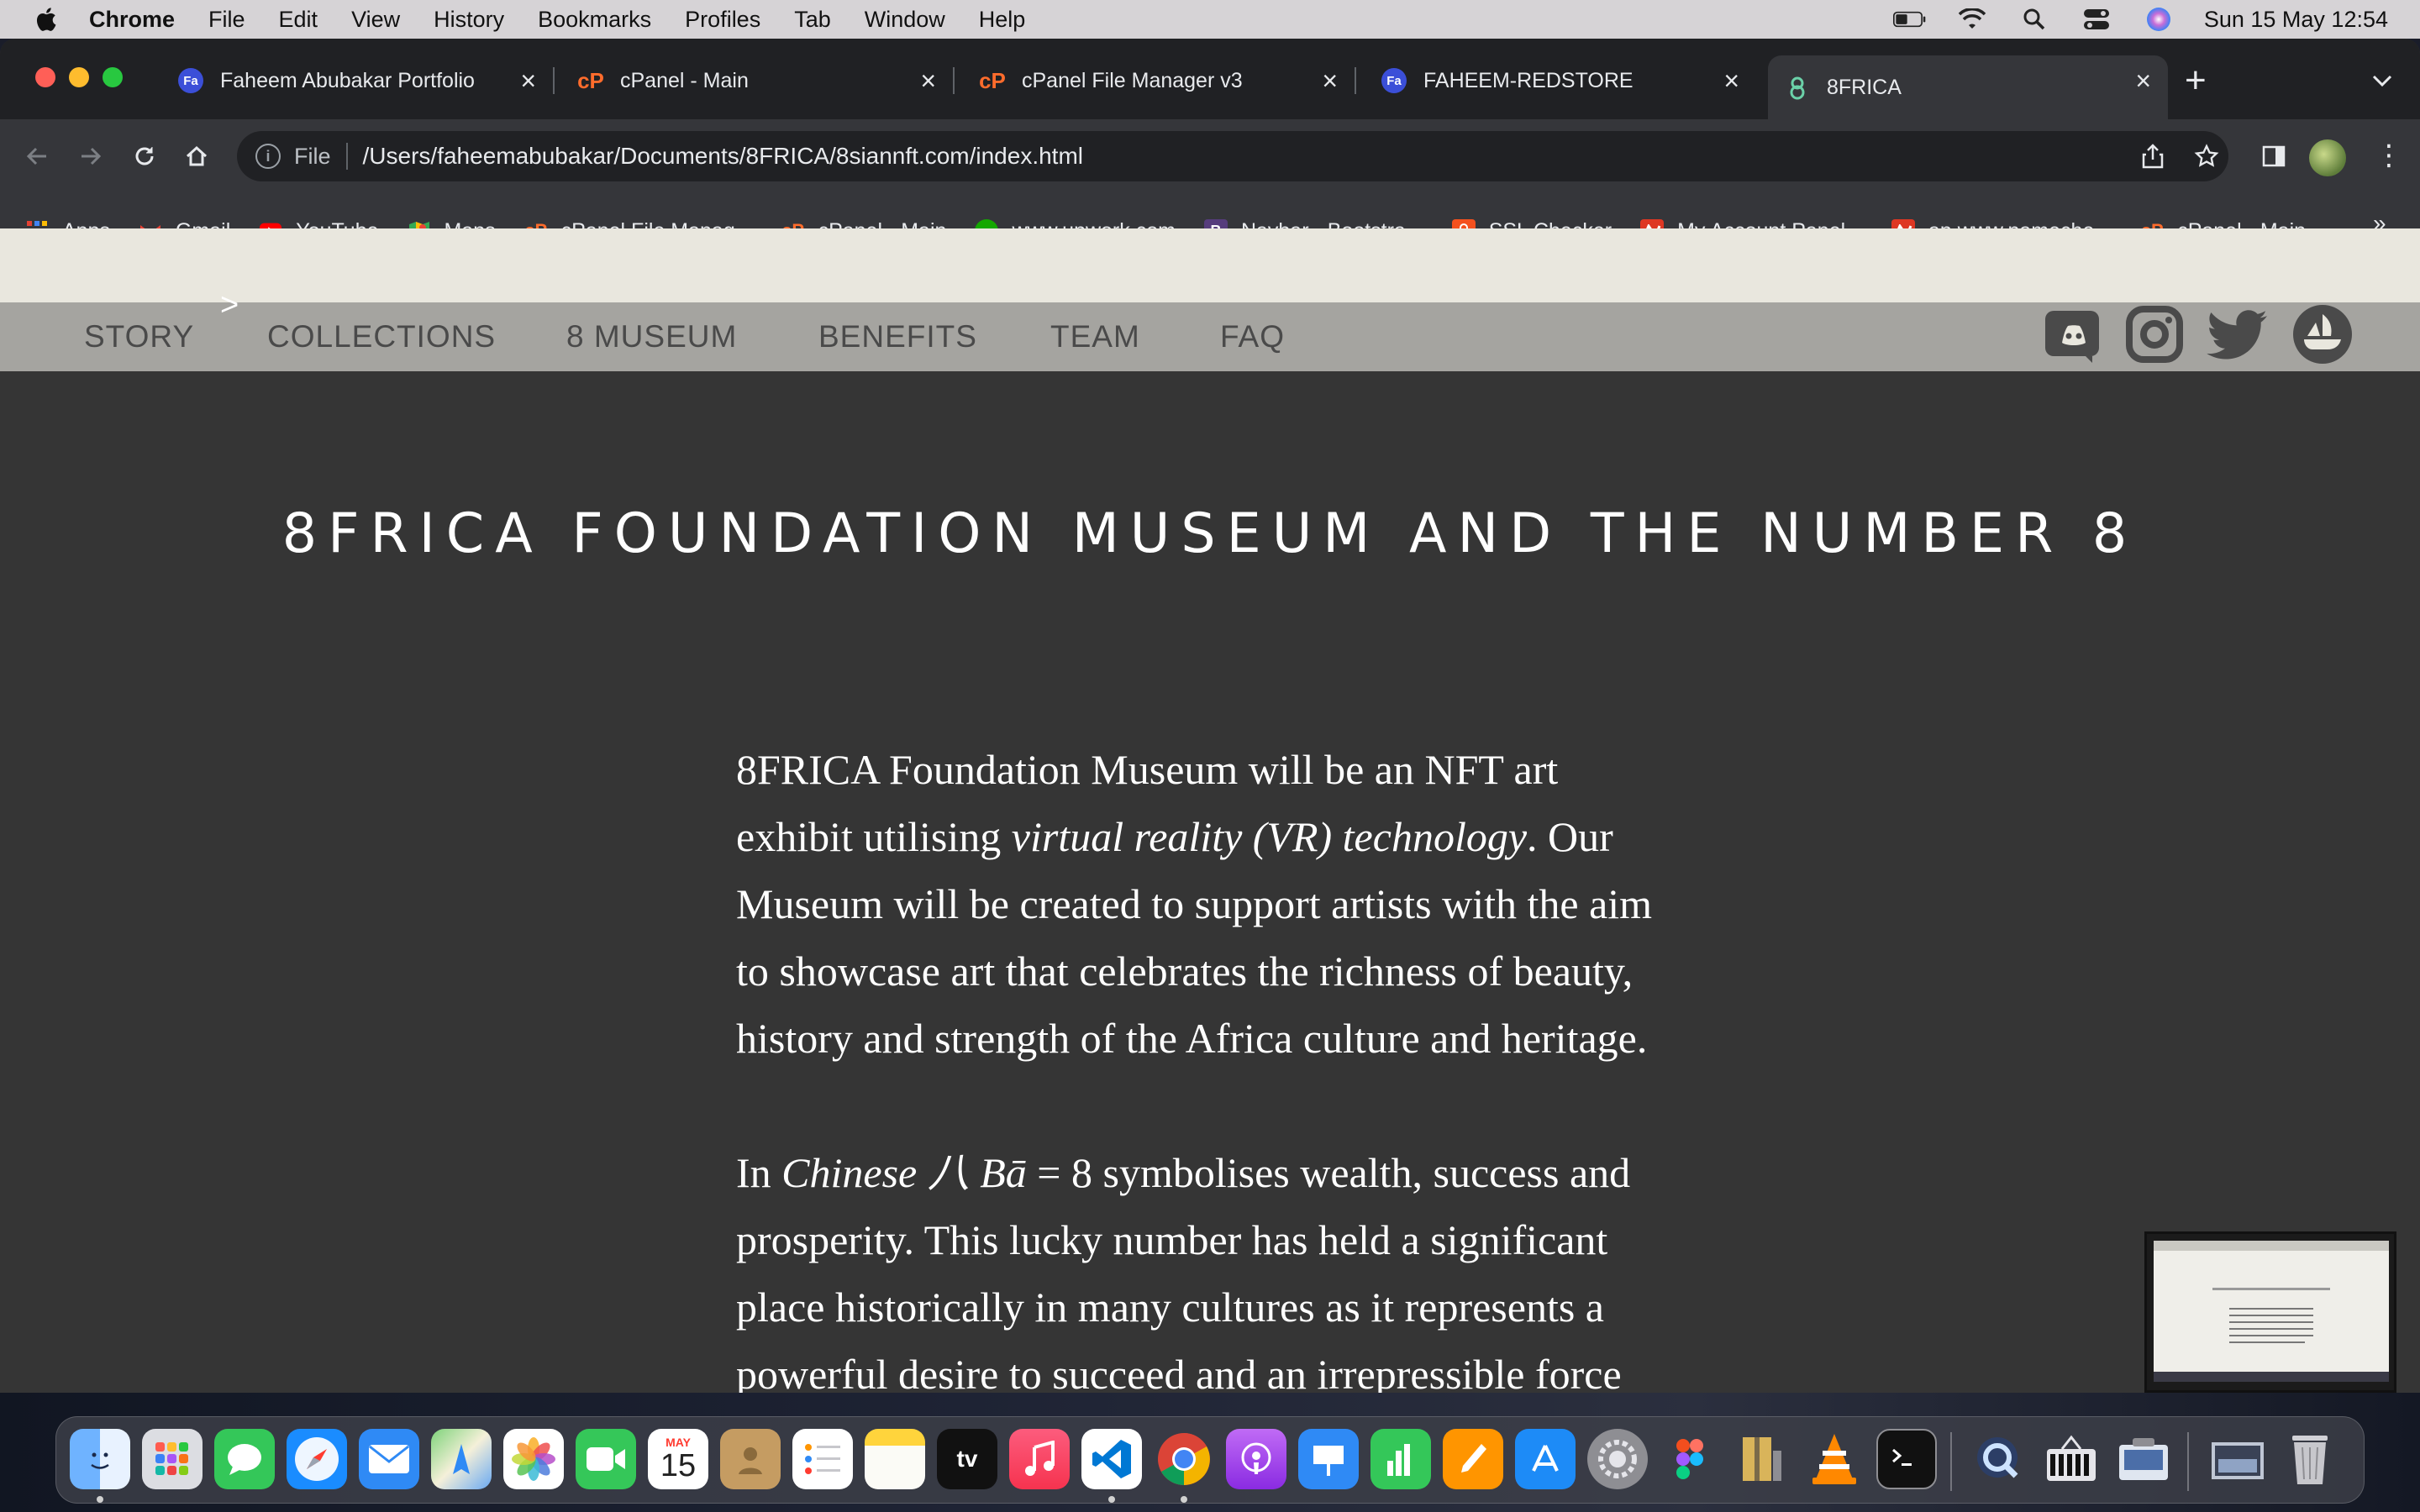 The width and height of the screenshot is (2420, 1512). I want to click on facetime-icon, so click(606, 1459).